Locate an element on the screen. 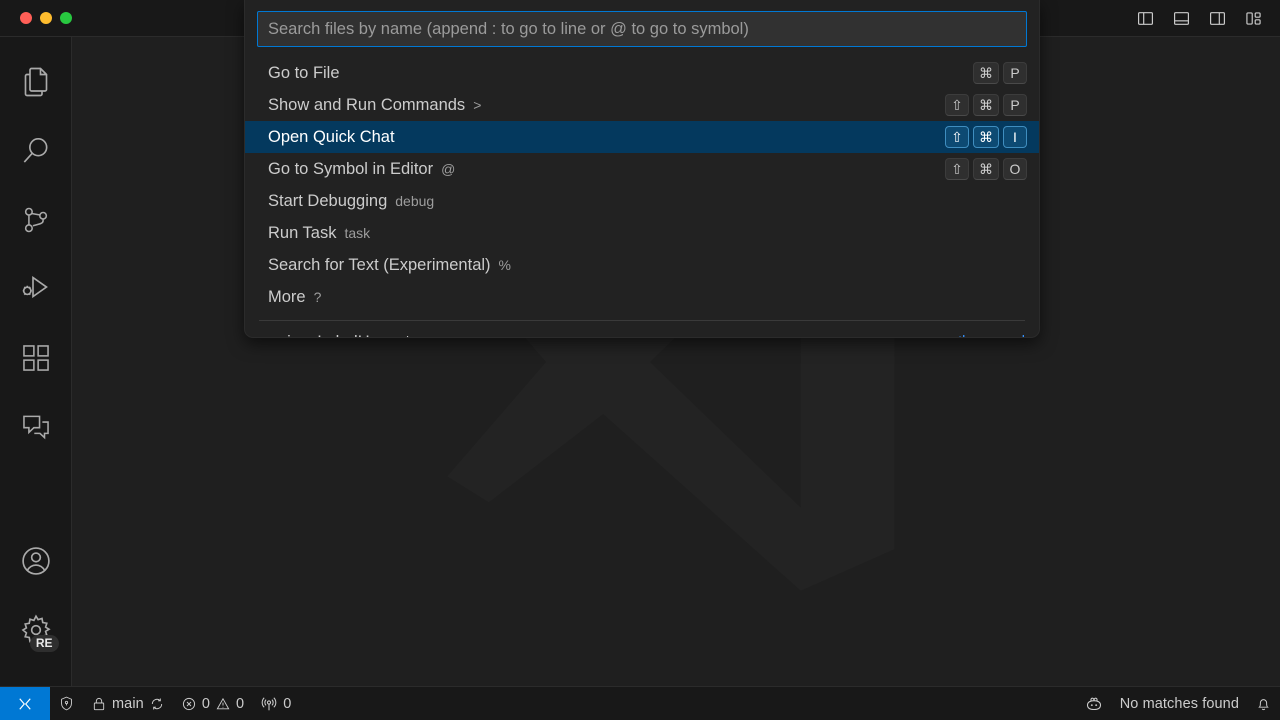  quick-pick-label: Go to Symbol in Editor is located at coordinates (351, 168).